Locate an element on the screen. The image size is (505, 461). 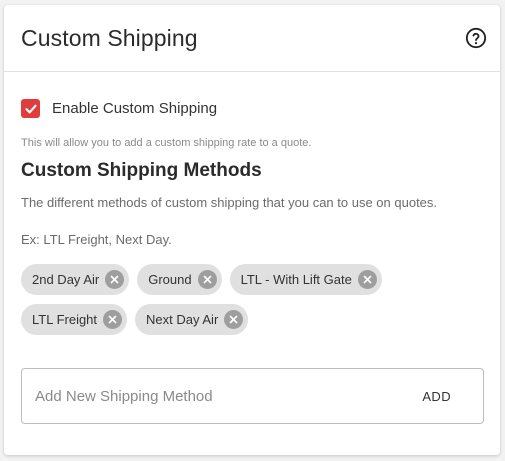
add-shipping-method-field: ADD is located at coordinates (252, 396).